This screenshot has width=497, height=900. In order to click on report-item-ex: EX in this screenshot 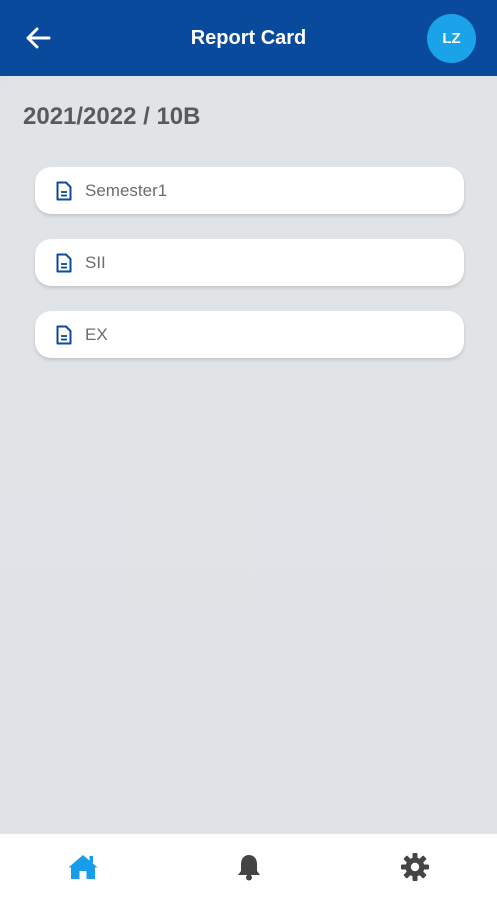, I will do `click(249, 334)`.